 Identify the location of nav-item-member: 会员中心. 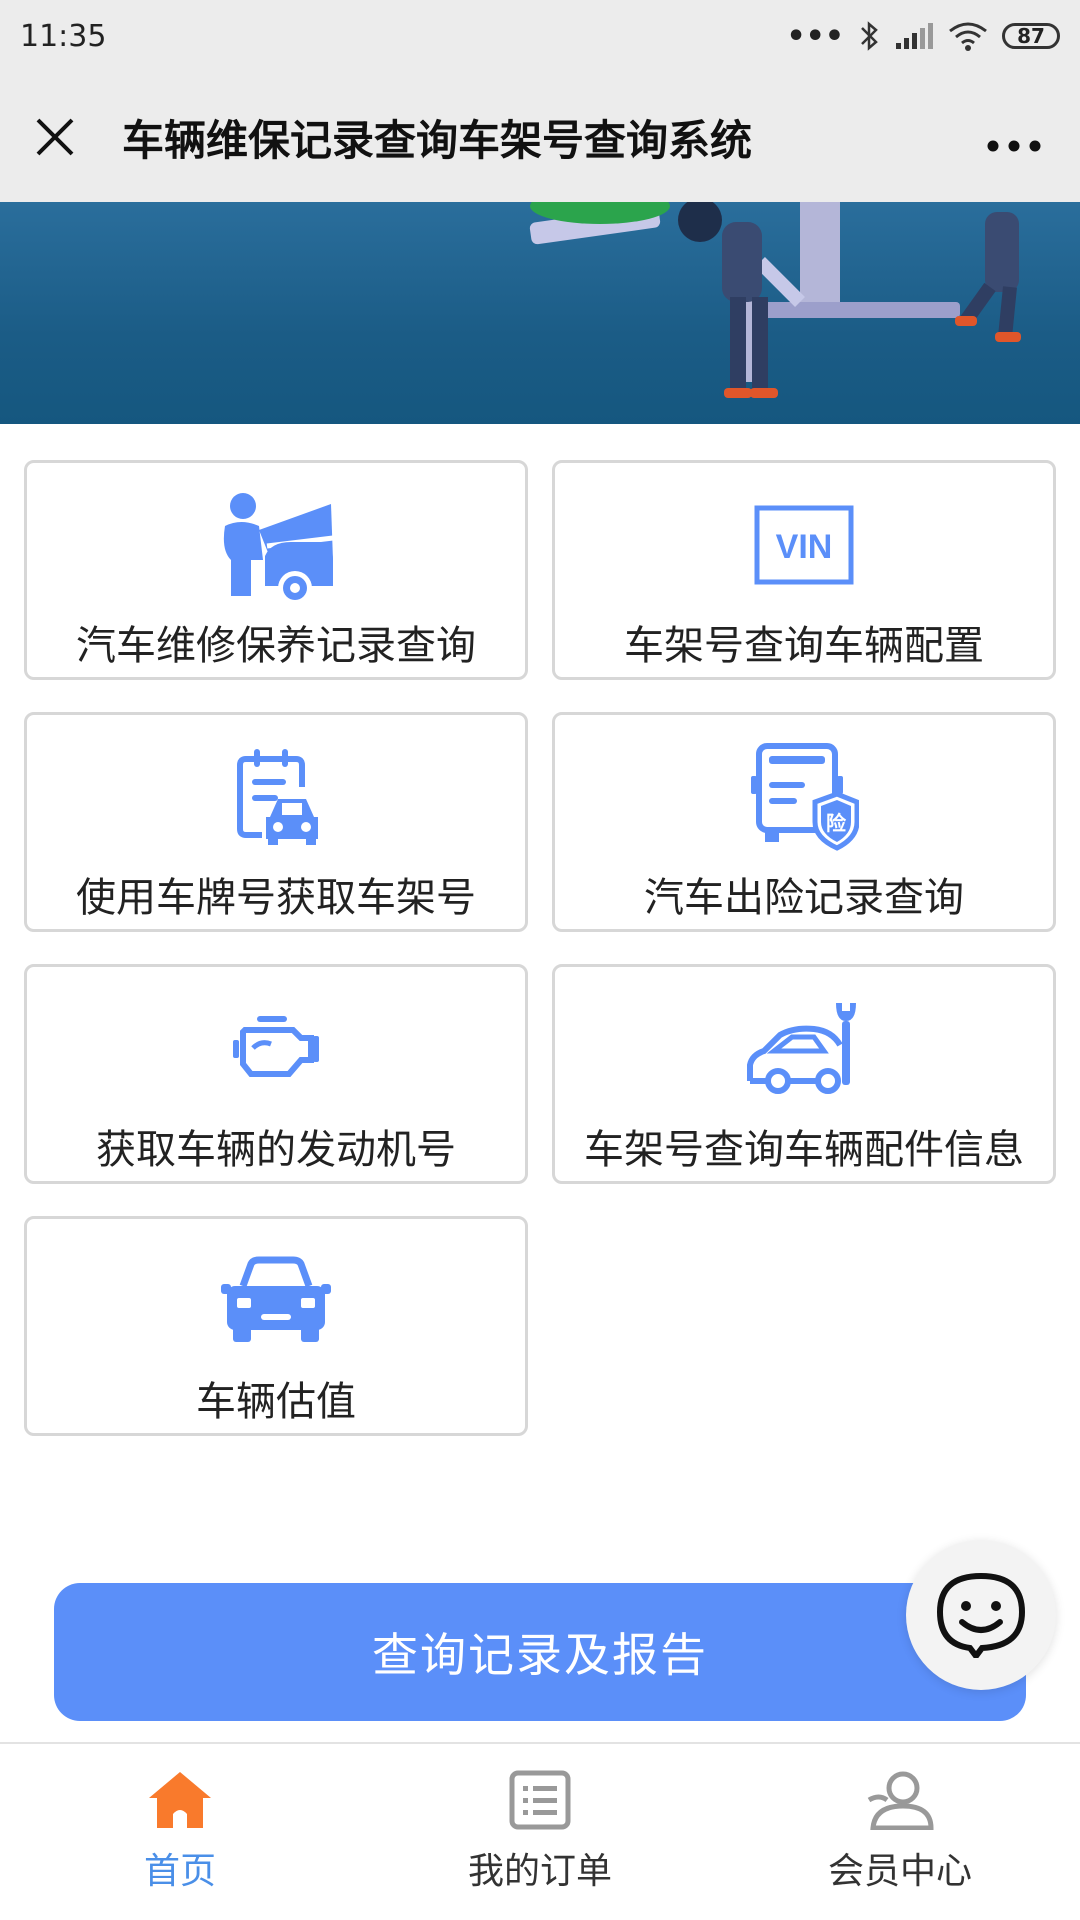
(900, 1832).